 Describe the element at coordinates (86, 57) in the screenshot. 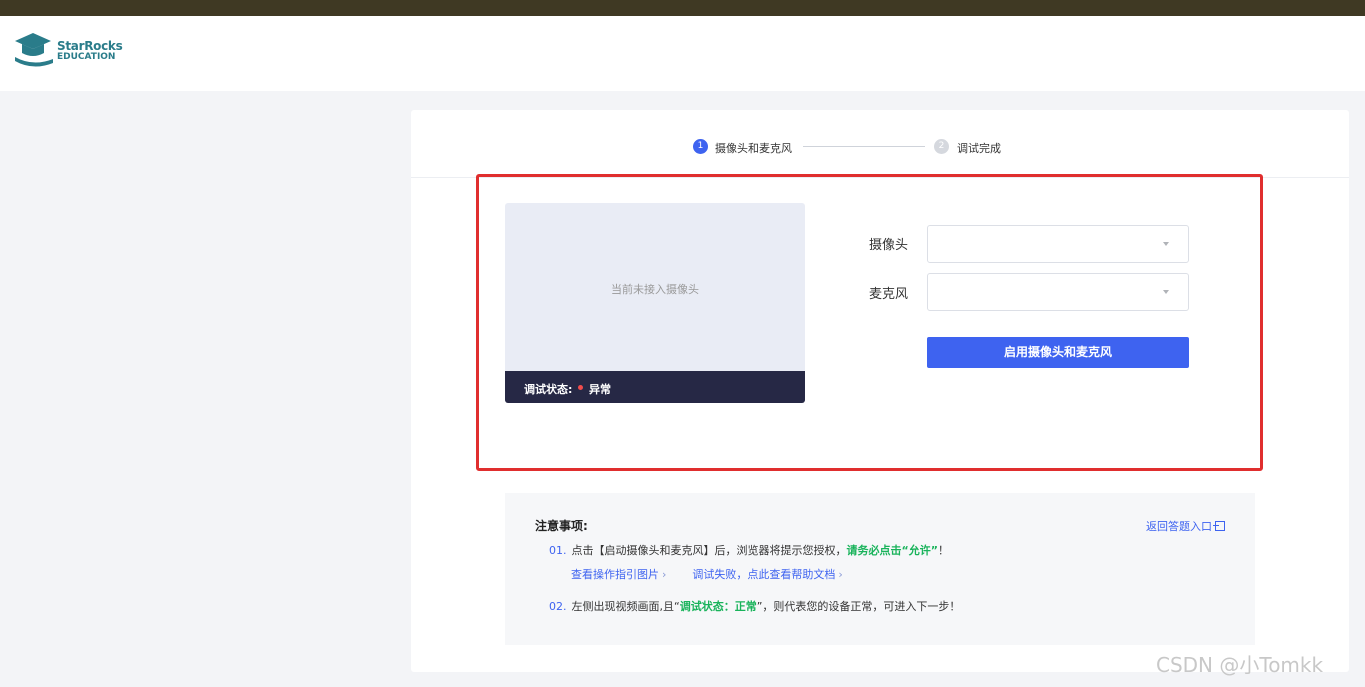

I see `logo-subtitle: EDUCATION` at that location.